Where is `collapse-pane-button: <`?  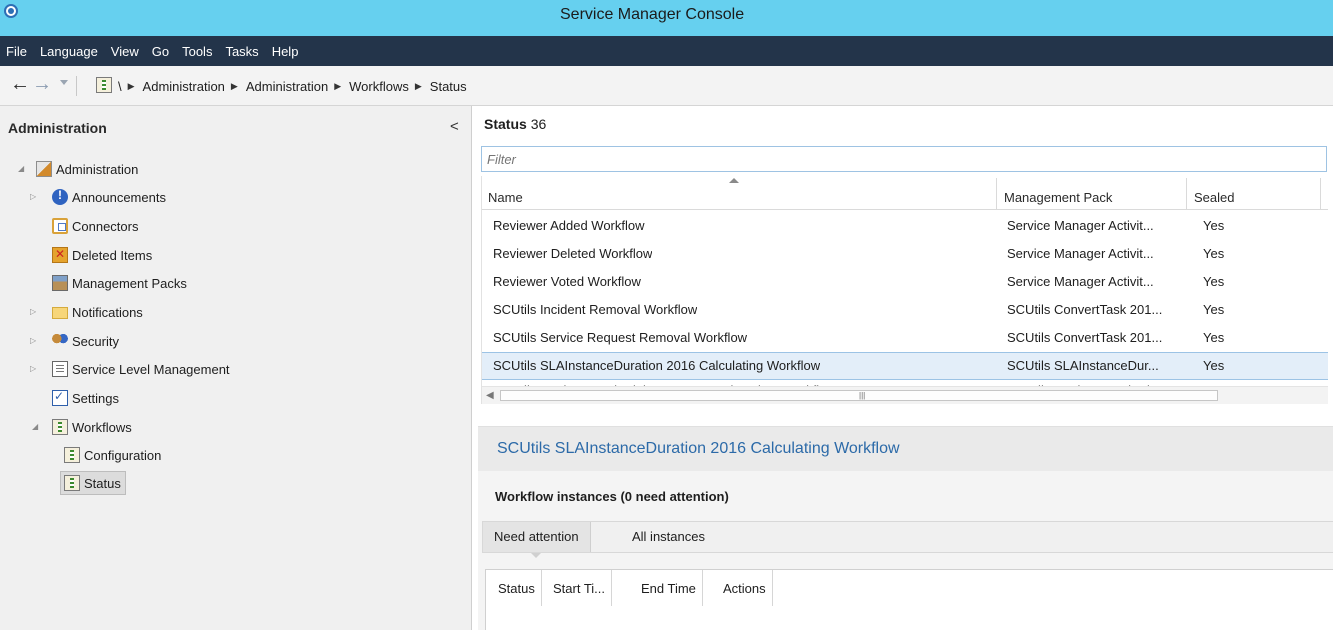 collapse-pane-button: < is located at coordinates (454, 126).